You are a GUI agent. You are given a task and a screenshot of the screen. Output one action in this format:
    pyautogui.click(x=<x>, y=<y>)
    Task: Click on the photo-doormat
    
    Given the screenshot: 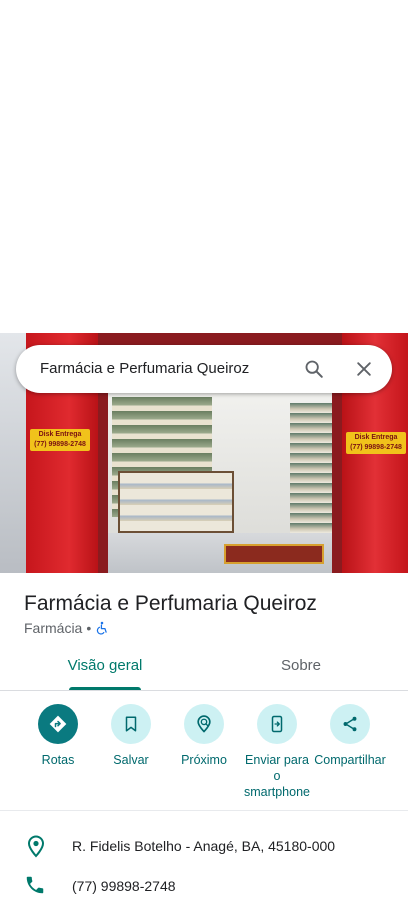 What is the action you would take?
    pyautogui.click(x=274, y=554)
    